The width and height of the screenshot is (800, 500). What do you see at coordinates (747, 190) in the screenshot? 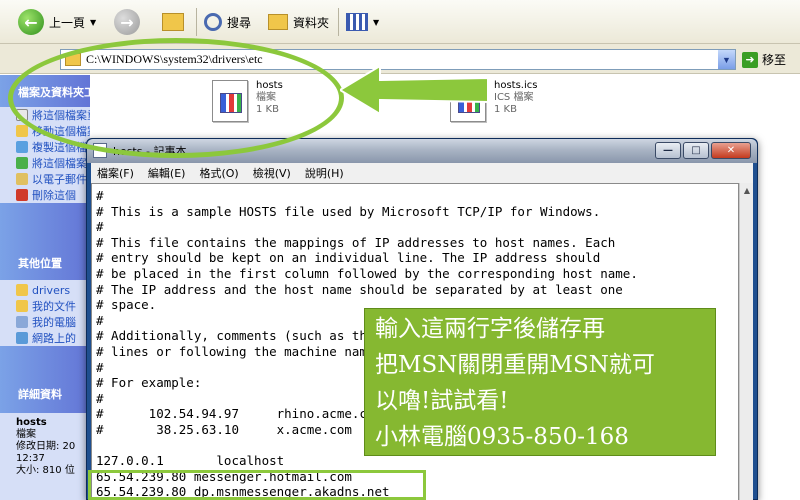
I see `scroll-up-icon: ▲` at bounding box center [747, 190].